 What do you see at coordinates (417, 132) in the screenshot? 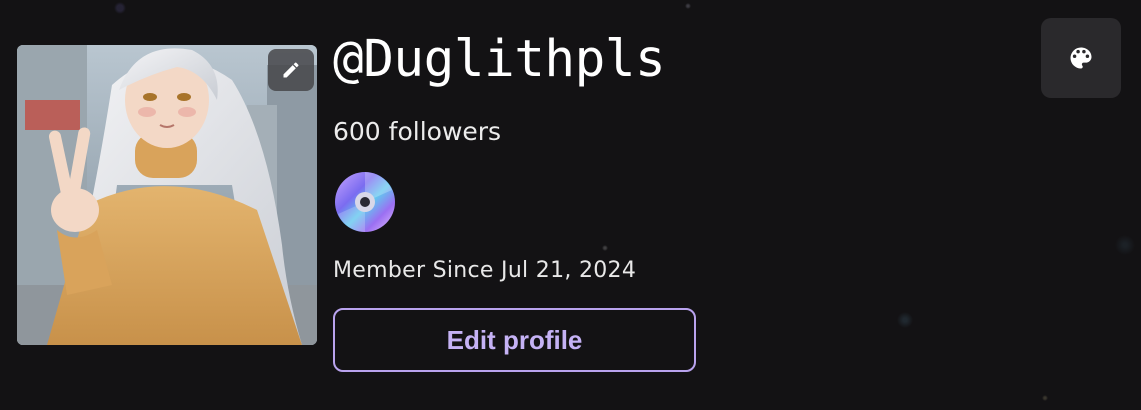
I see `followers-count: 600 followers` at bounding box center [417, 132].